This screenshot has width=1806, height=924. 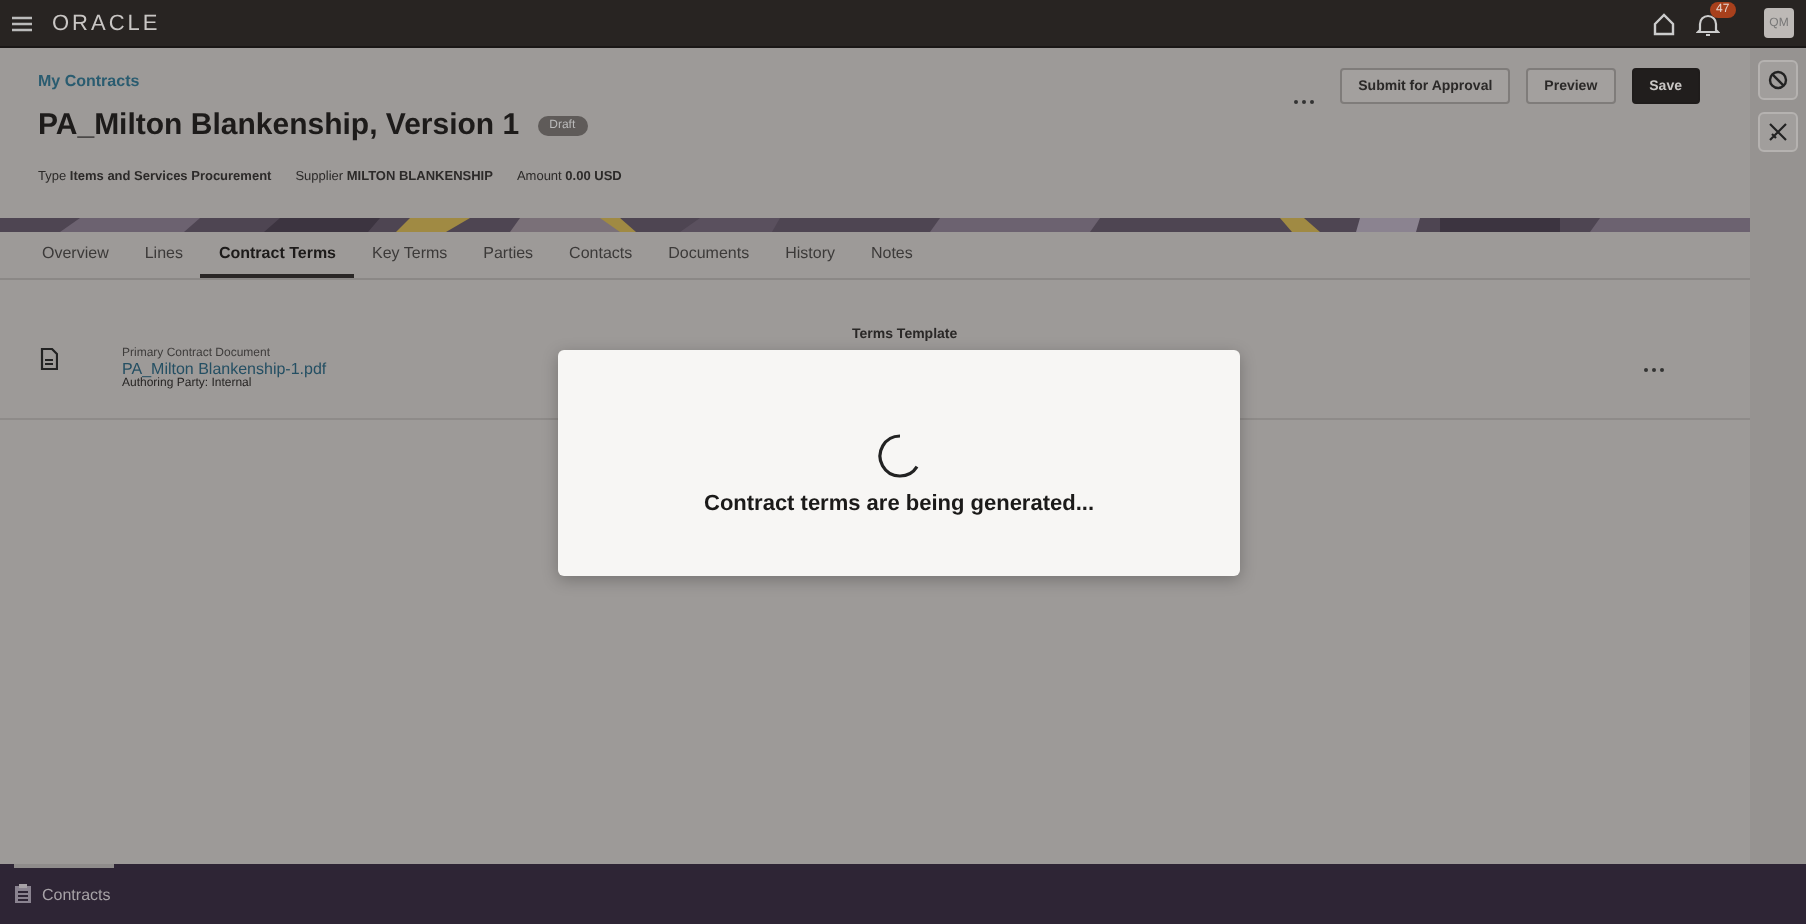 I want to click on home-icon, so click(x=1664, y=23).